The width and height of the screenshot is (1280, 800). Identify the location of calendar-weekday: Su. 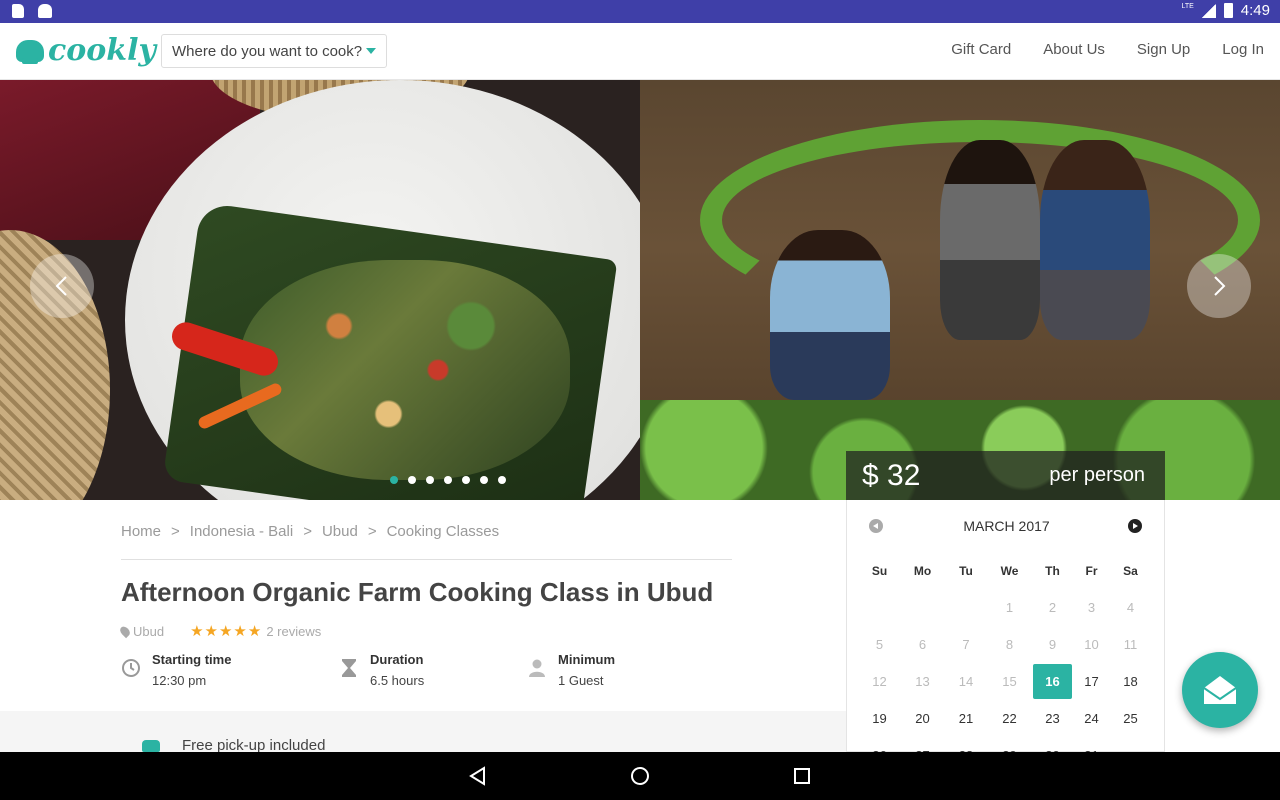
(879, 570).